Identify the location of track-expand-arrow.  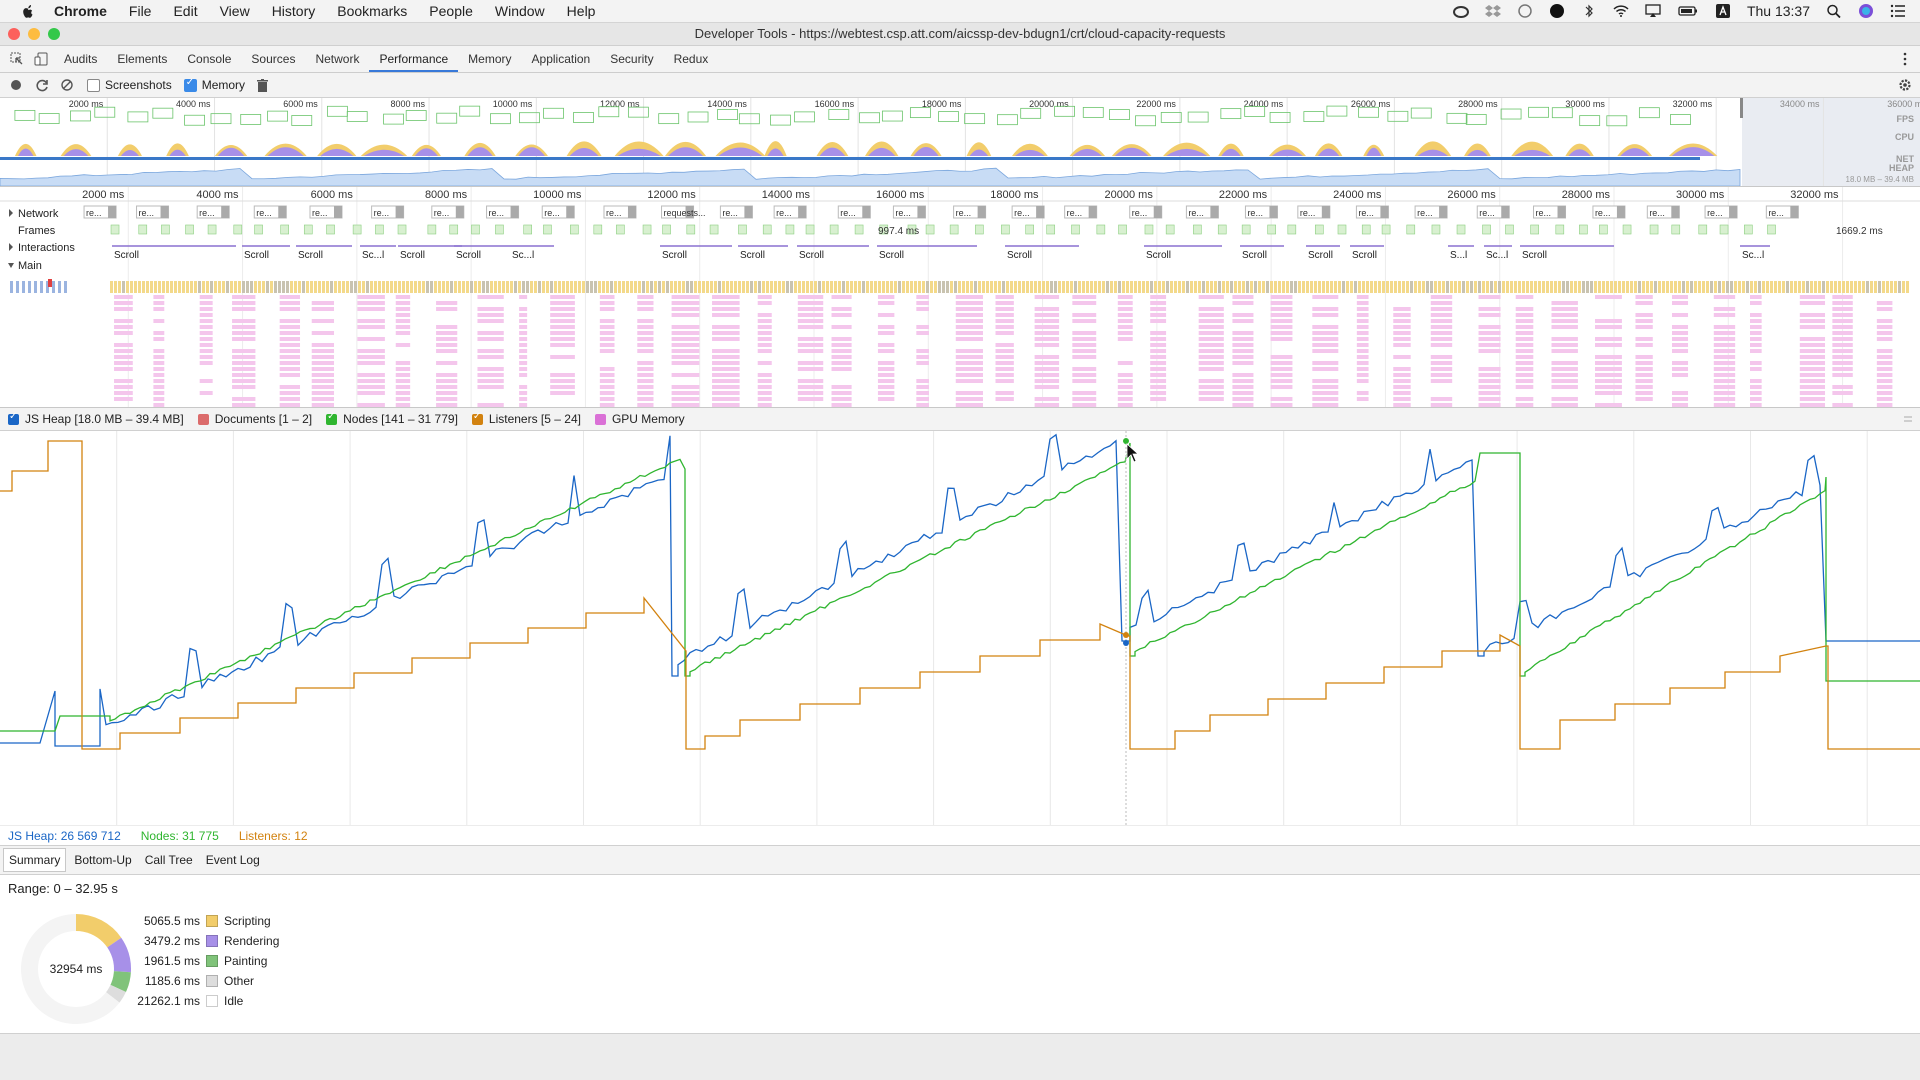
(11, 247).